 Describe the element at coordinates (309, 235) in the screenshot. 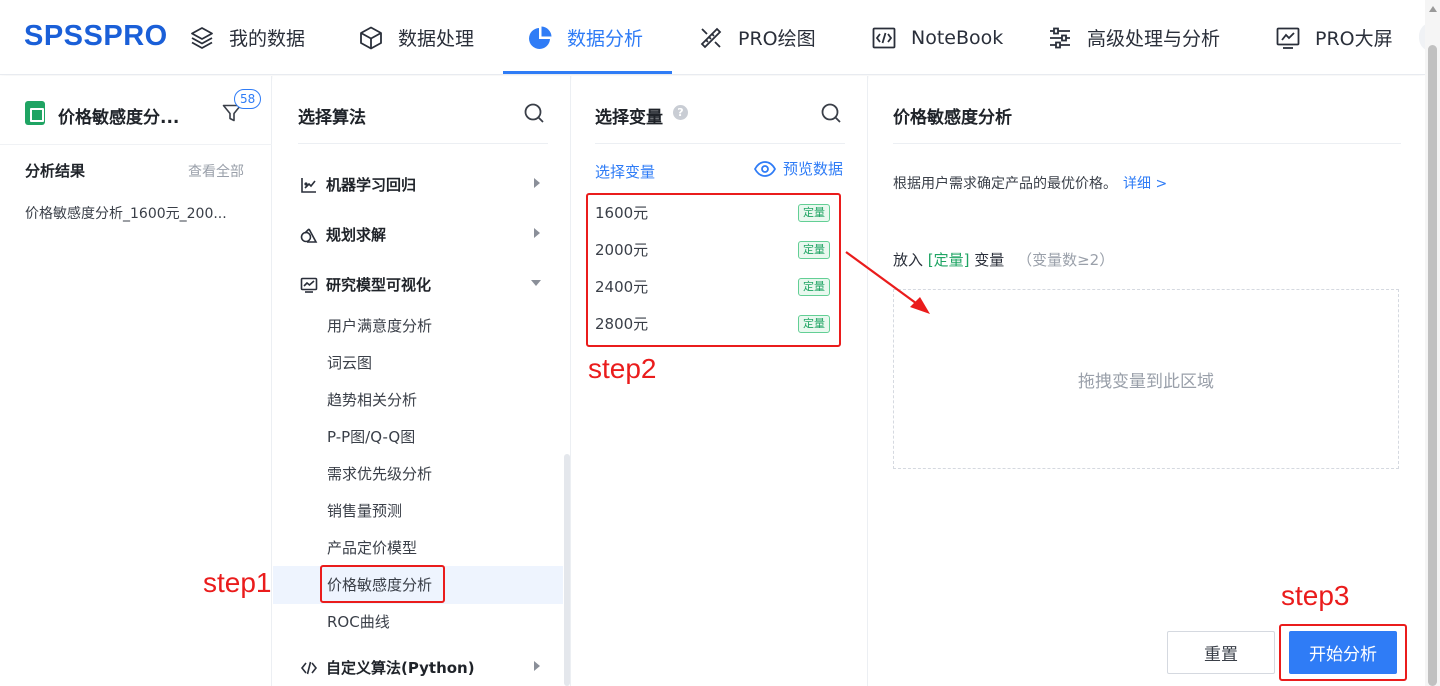

I see `planning-icon` at that location.